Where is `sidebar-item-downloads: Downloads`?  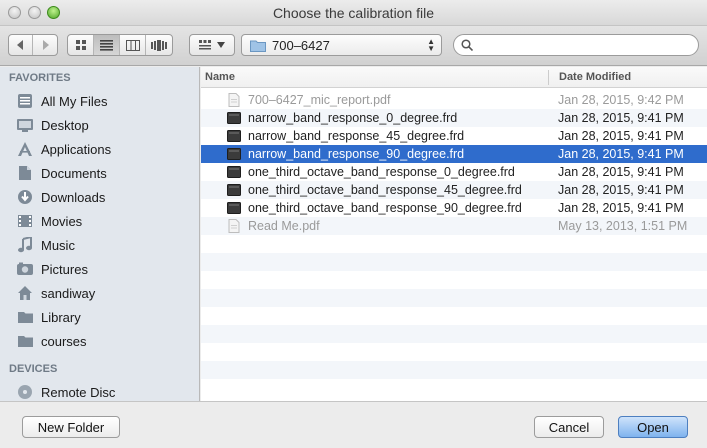 sidebar-item-downloads: Downloads is located at coordinates (99, 197).